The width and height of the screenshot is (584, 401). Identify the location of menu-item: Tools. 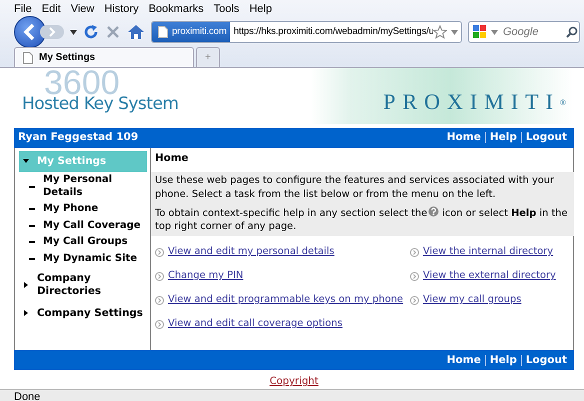
(227, 9).